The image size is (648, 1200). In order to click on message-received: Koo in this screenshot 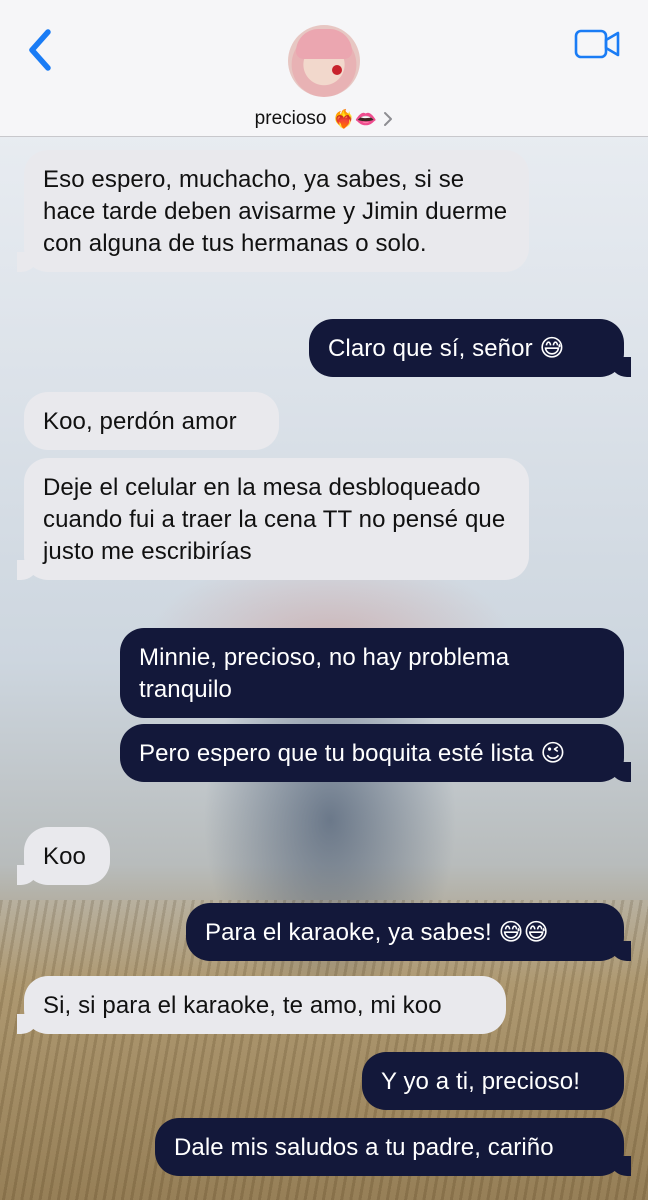, I will do `click(63, 856)`.